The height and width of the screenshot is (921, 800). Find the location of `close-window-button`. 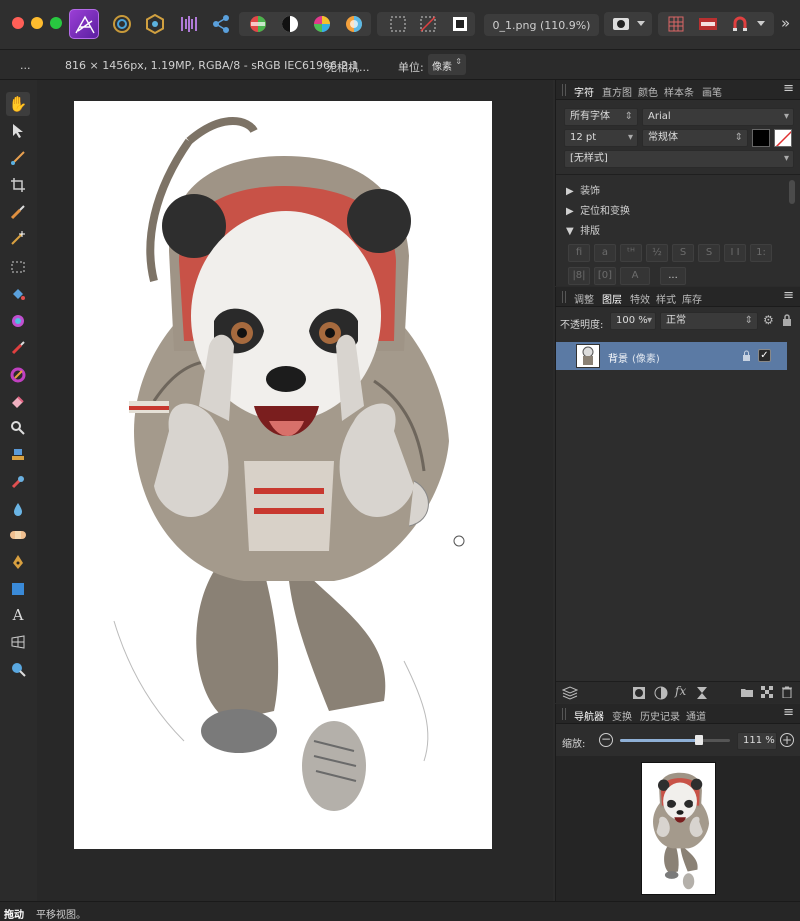

close-window-button is located at coordinates (18, 23).